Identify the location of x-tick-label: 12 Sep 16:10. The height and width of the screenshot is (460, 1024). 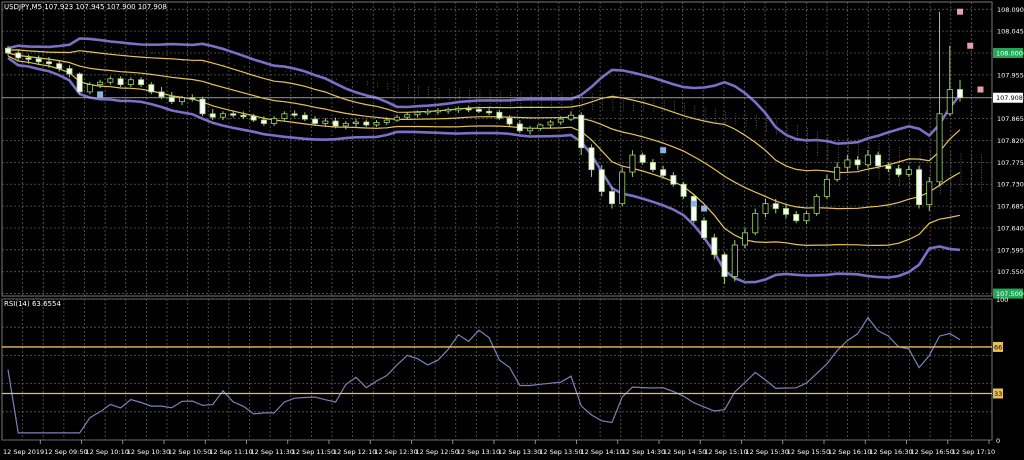
(849, 452).